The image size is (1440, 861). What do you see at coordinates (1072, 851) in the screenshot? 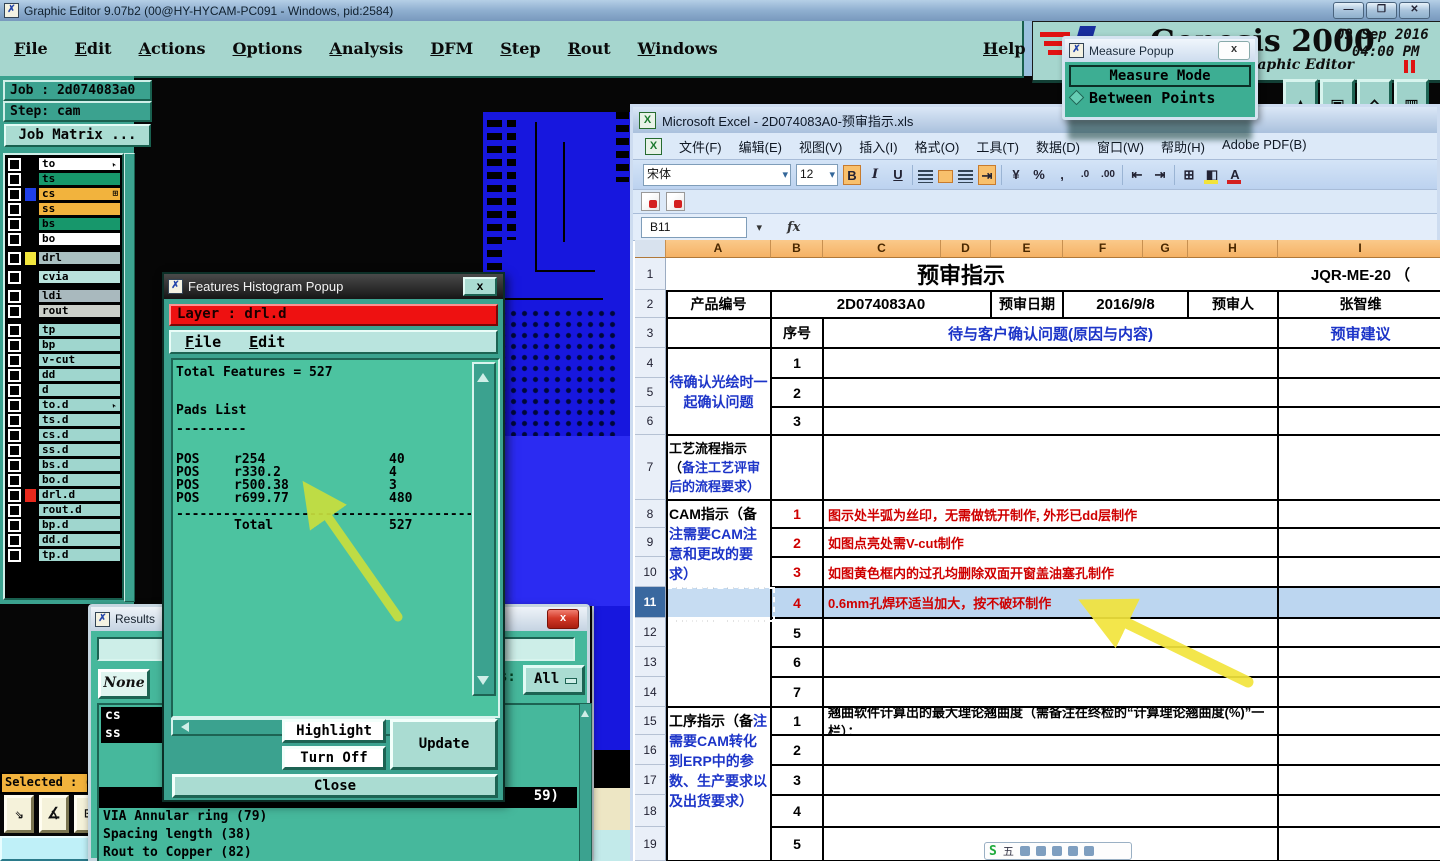
I see `ime-account-icon` at bounding box center [1072, 851].